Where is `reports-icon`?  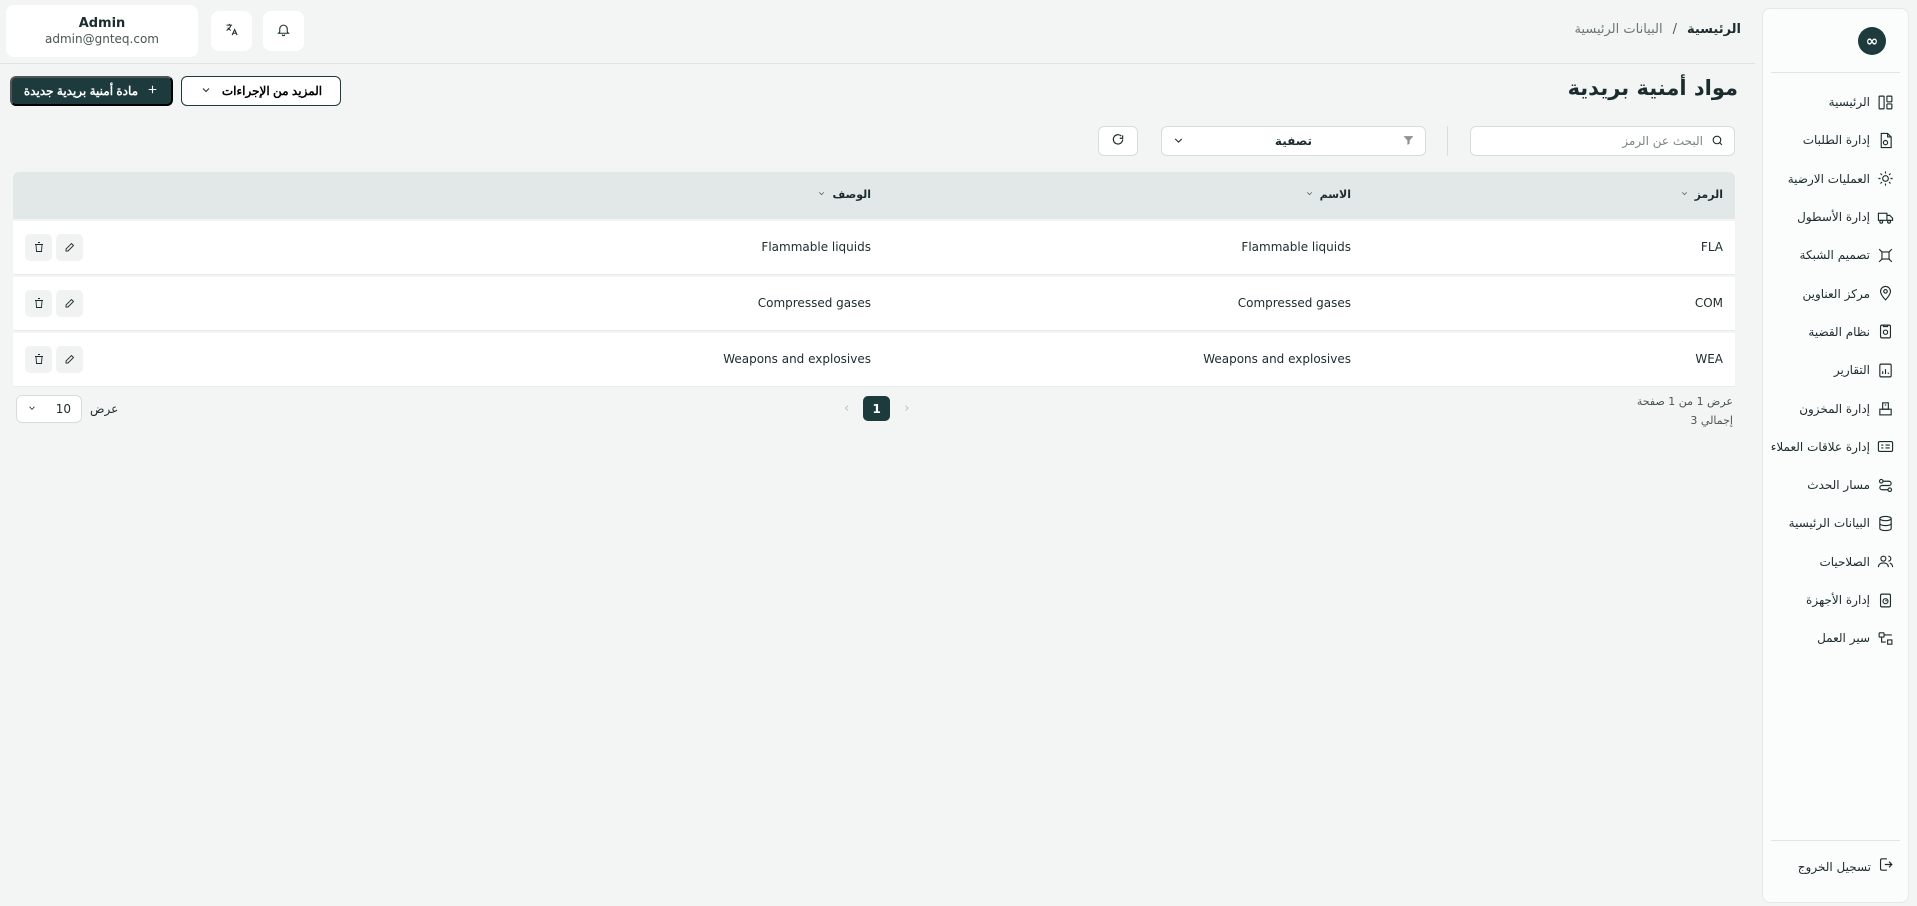
reports-icon is located at coordinates (1885, 370).